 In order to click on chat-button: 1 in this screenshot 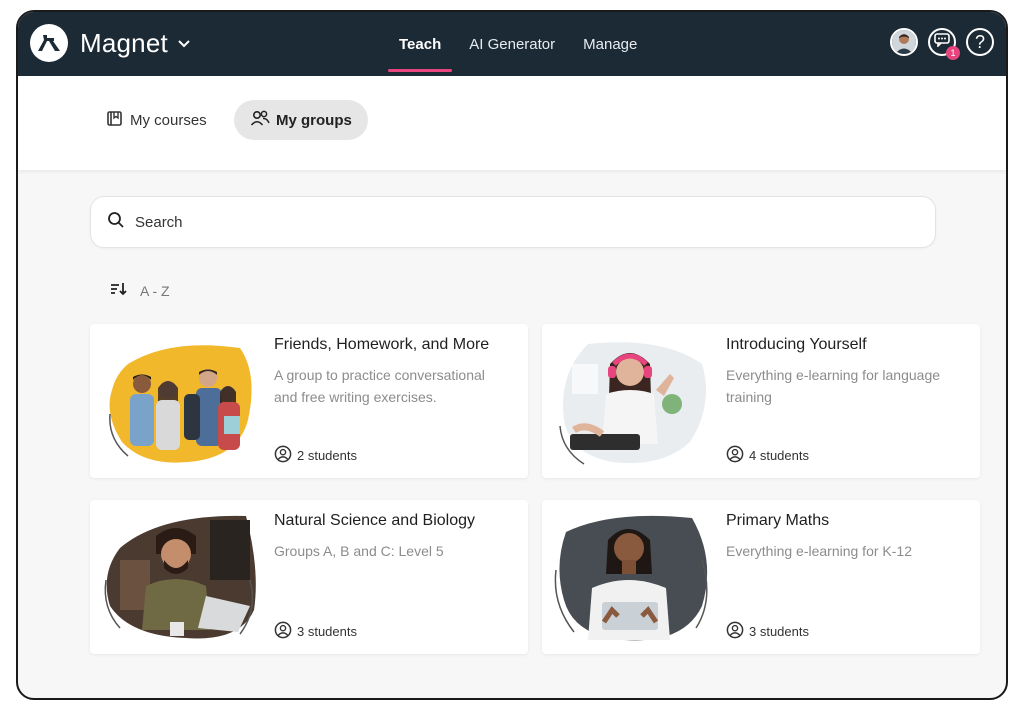, I will do `click(944, 44)`.